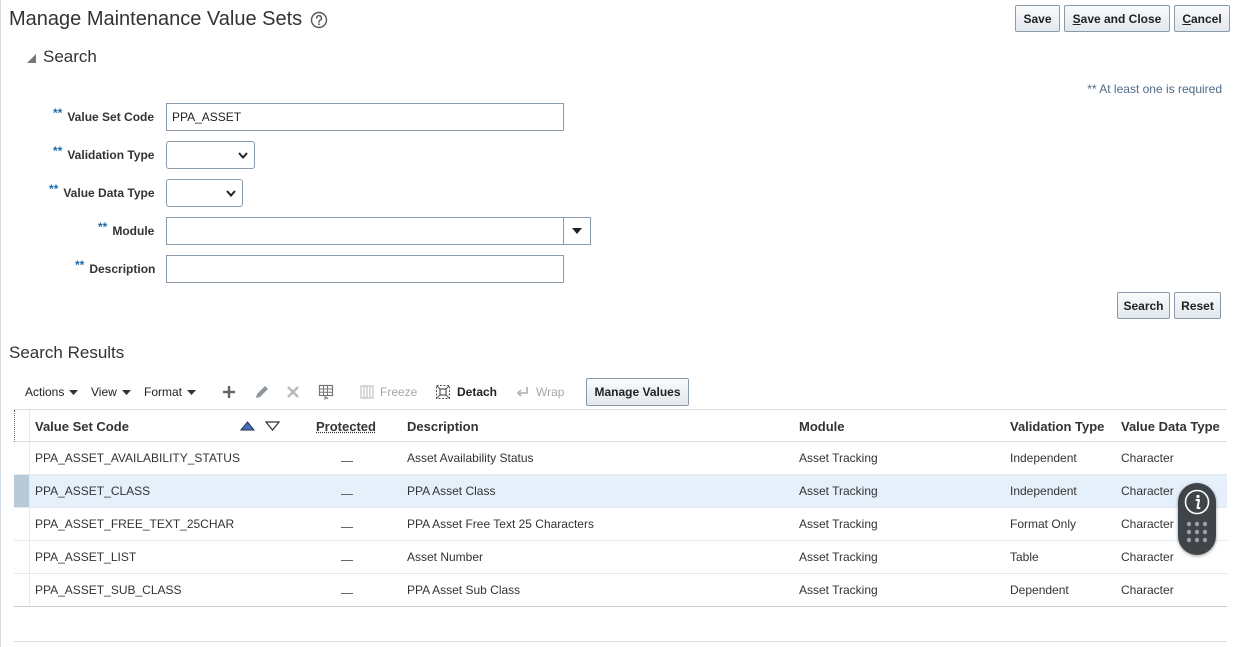 This screenshot has width=1235, height=647. I want to click on required-note: ** At least one is required, so click(1154, 89).